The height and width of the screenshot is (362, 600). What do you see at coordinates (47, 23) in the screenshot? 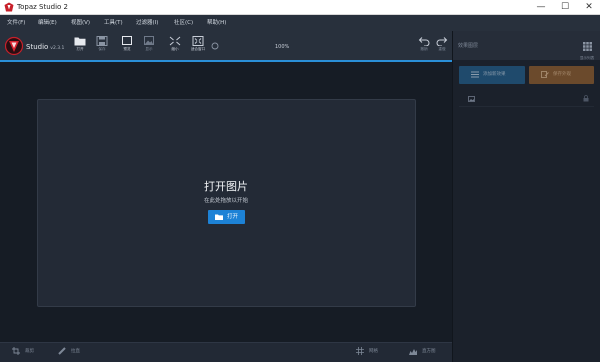
I see `menu-edit: 编辑(E)` at bounding box center [47, 23].